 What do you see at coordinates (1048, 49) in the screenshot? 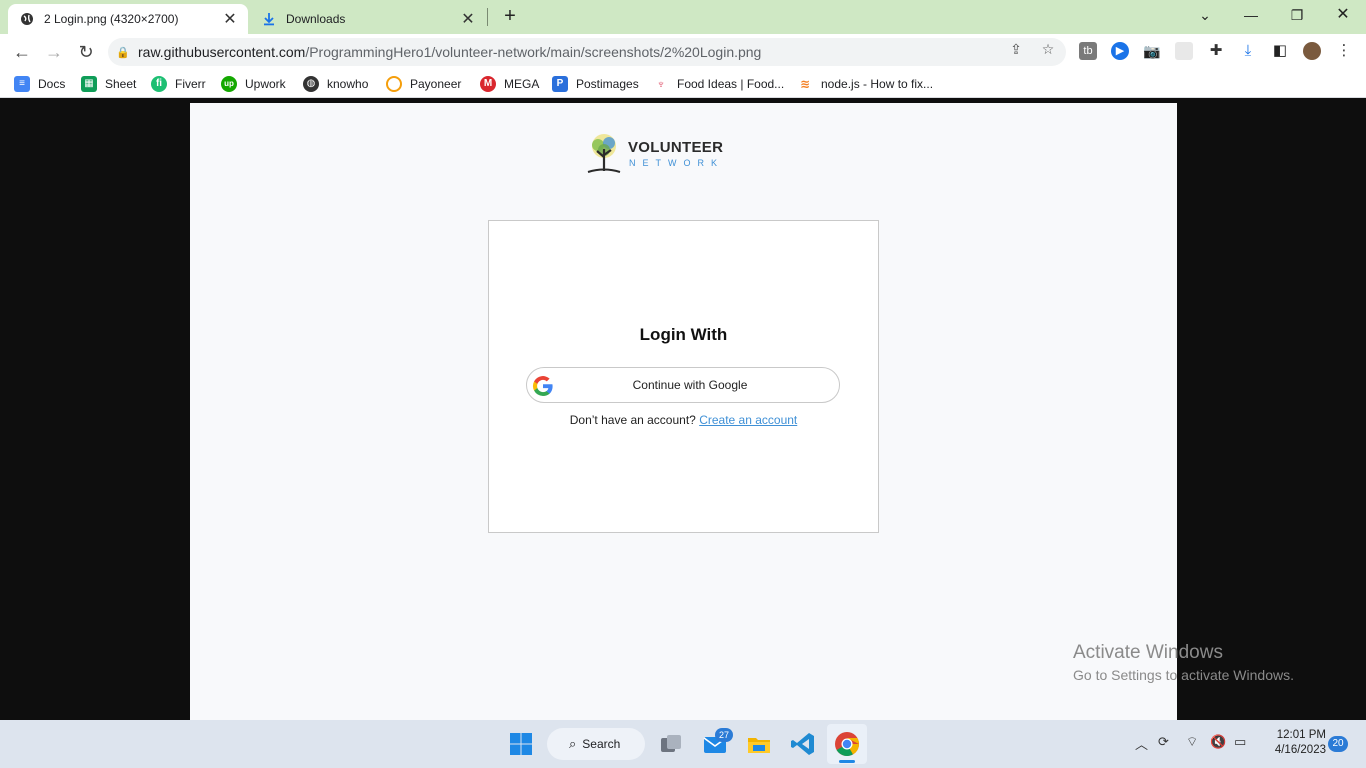
I see `bookmark-star-icon: ☆` at bounding box center [1048, 49].